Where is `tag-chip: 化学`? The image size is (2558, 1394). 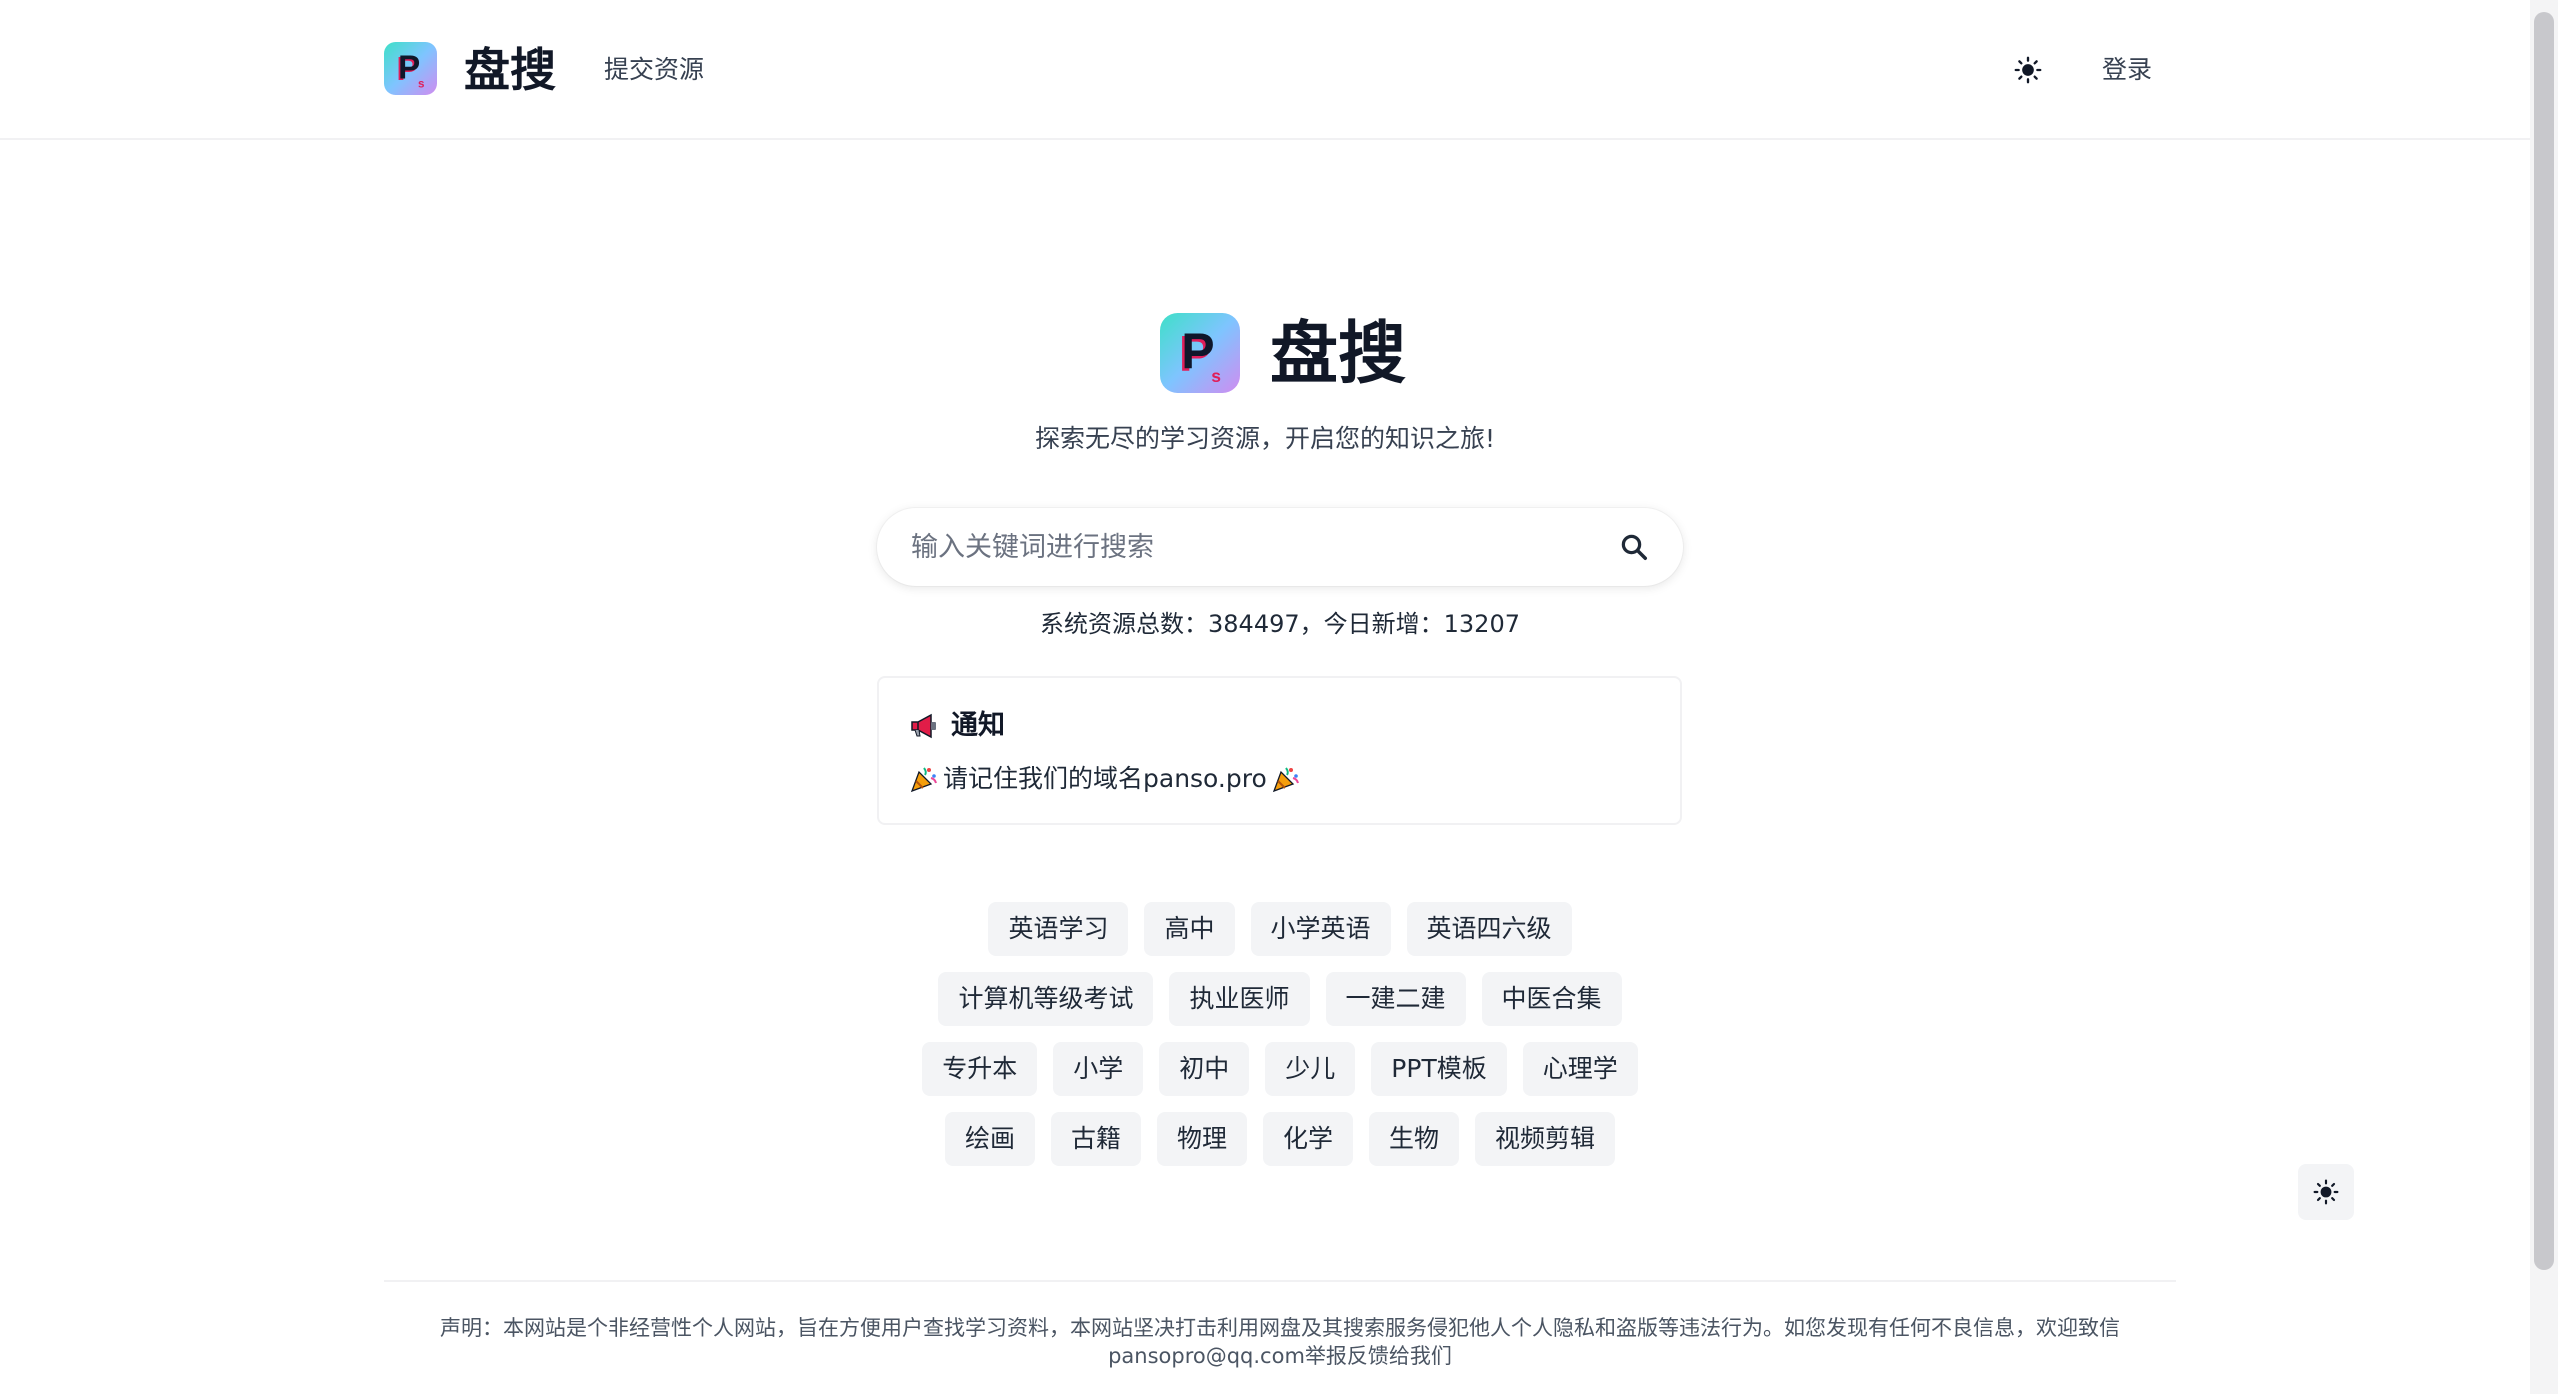 tag-chip: 化学 is located at coordinates (1308, 1139).